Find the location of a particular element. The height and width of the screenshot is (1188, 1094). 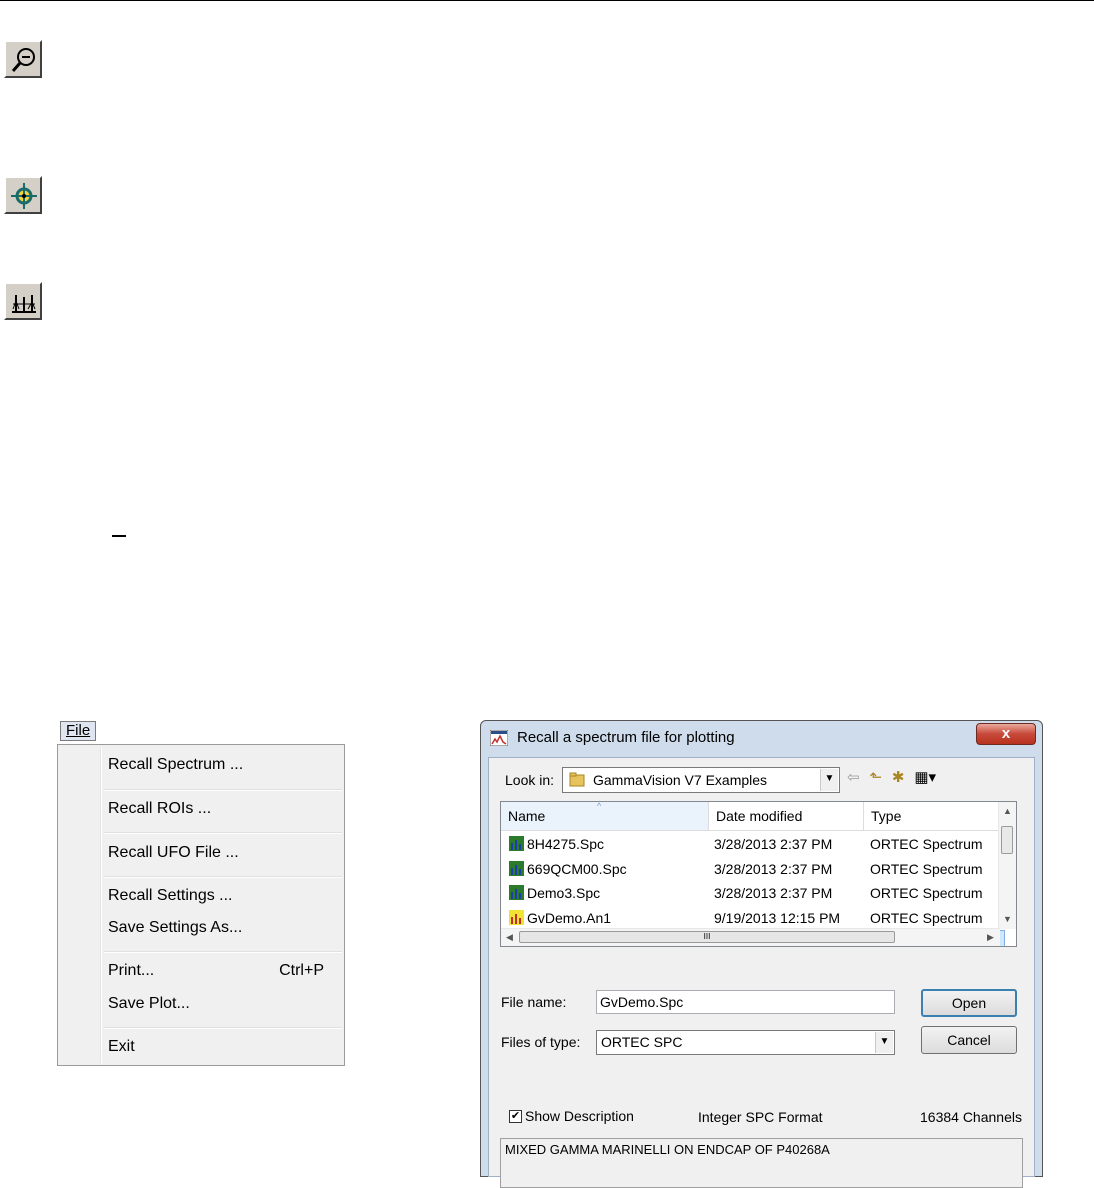

file-name-input: GvDemo.Spc is located at coordinates (745, 1002).